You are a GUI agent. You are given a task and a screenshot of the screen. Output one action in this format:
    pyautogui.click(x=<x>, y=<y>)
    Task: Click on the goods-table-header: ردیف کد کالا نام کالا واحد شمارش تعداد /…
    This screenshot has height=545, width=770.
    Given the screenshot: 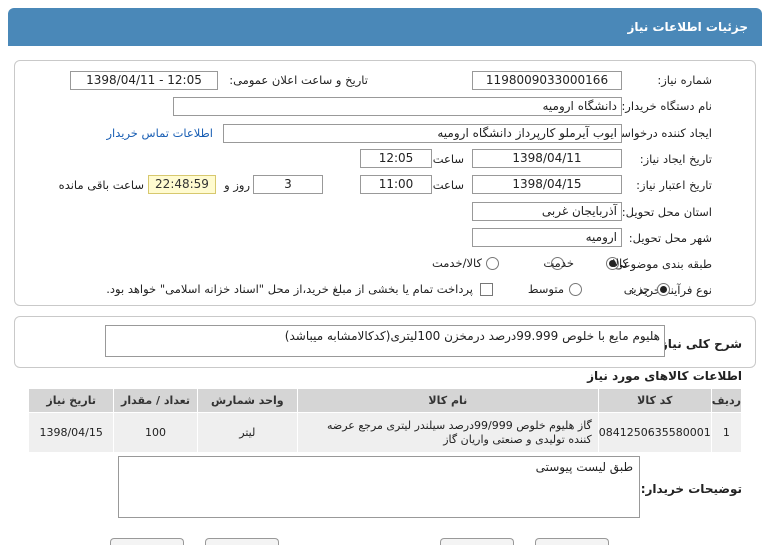 What is the action you would take?
    pyautogui.click(x=385, y=400)
    